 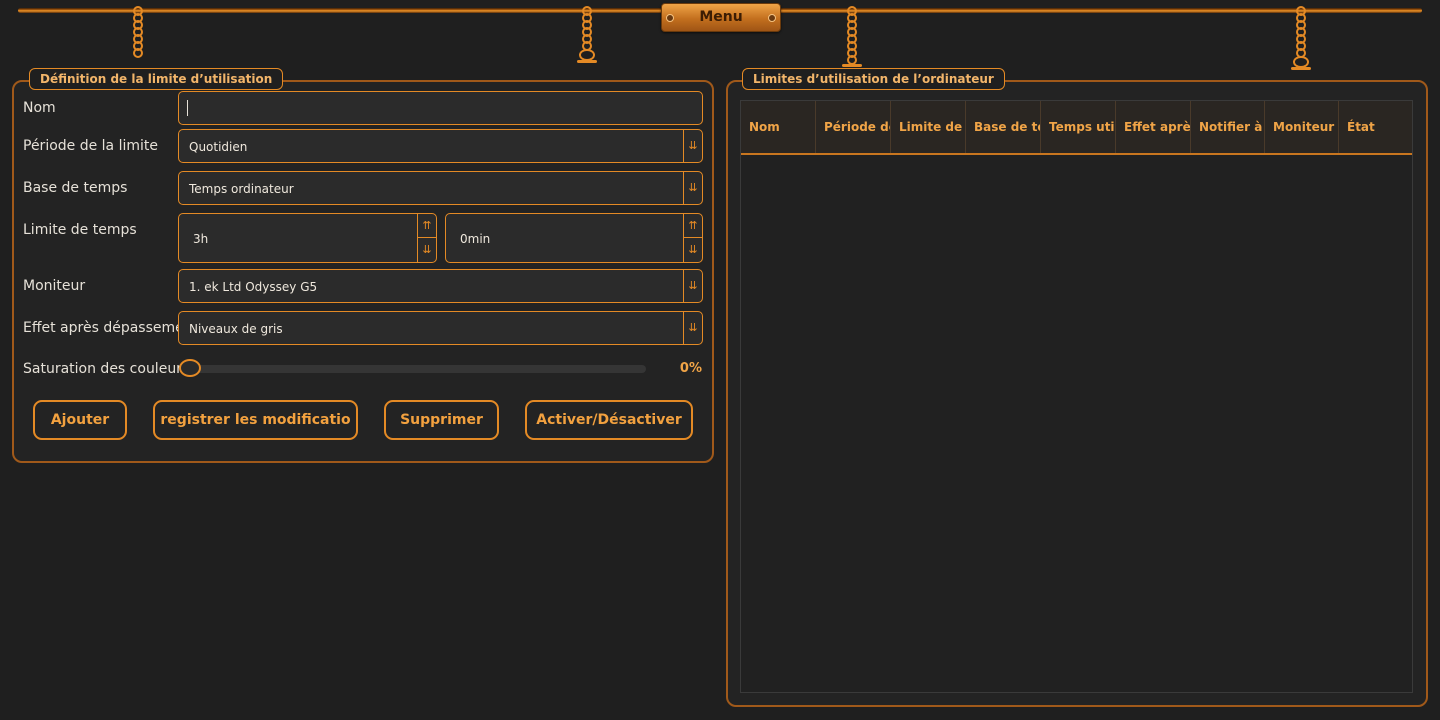 I want to click on effect-select-value: Niveaux de gris, so click(x=236, y=329).